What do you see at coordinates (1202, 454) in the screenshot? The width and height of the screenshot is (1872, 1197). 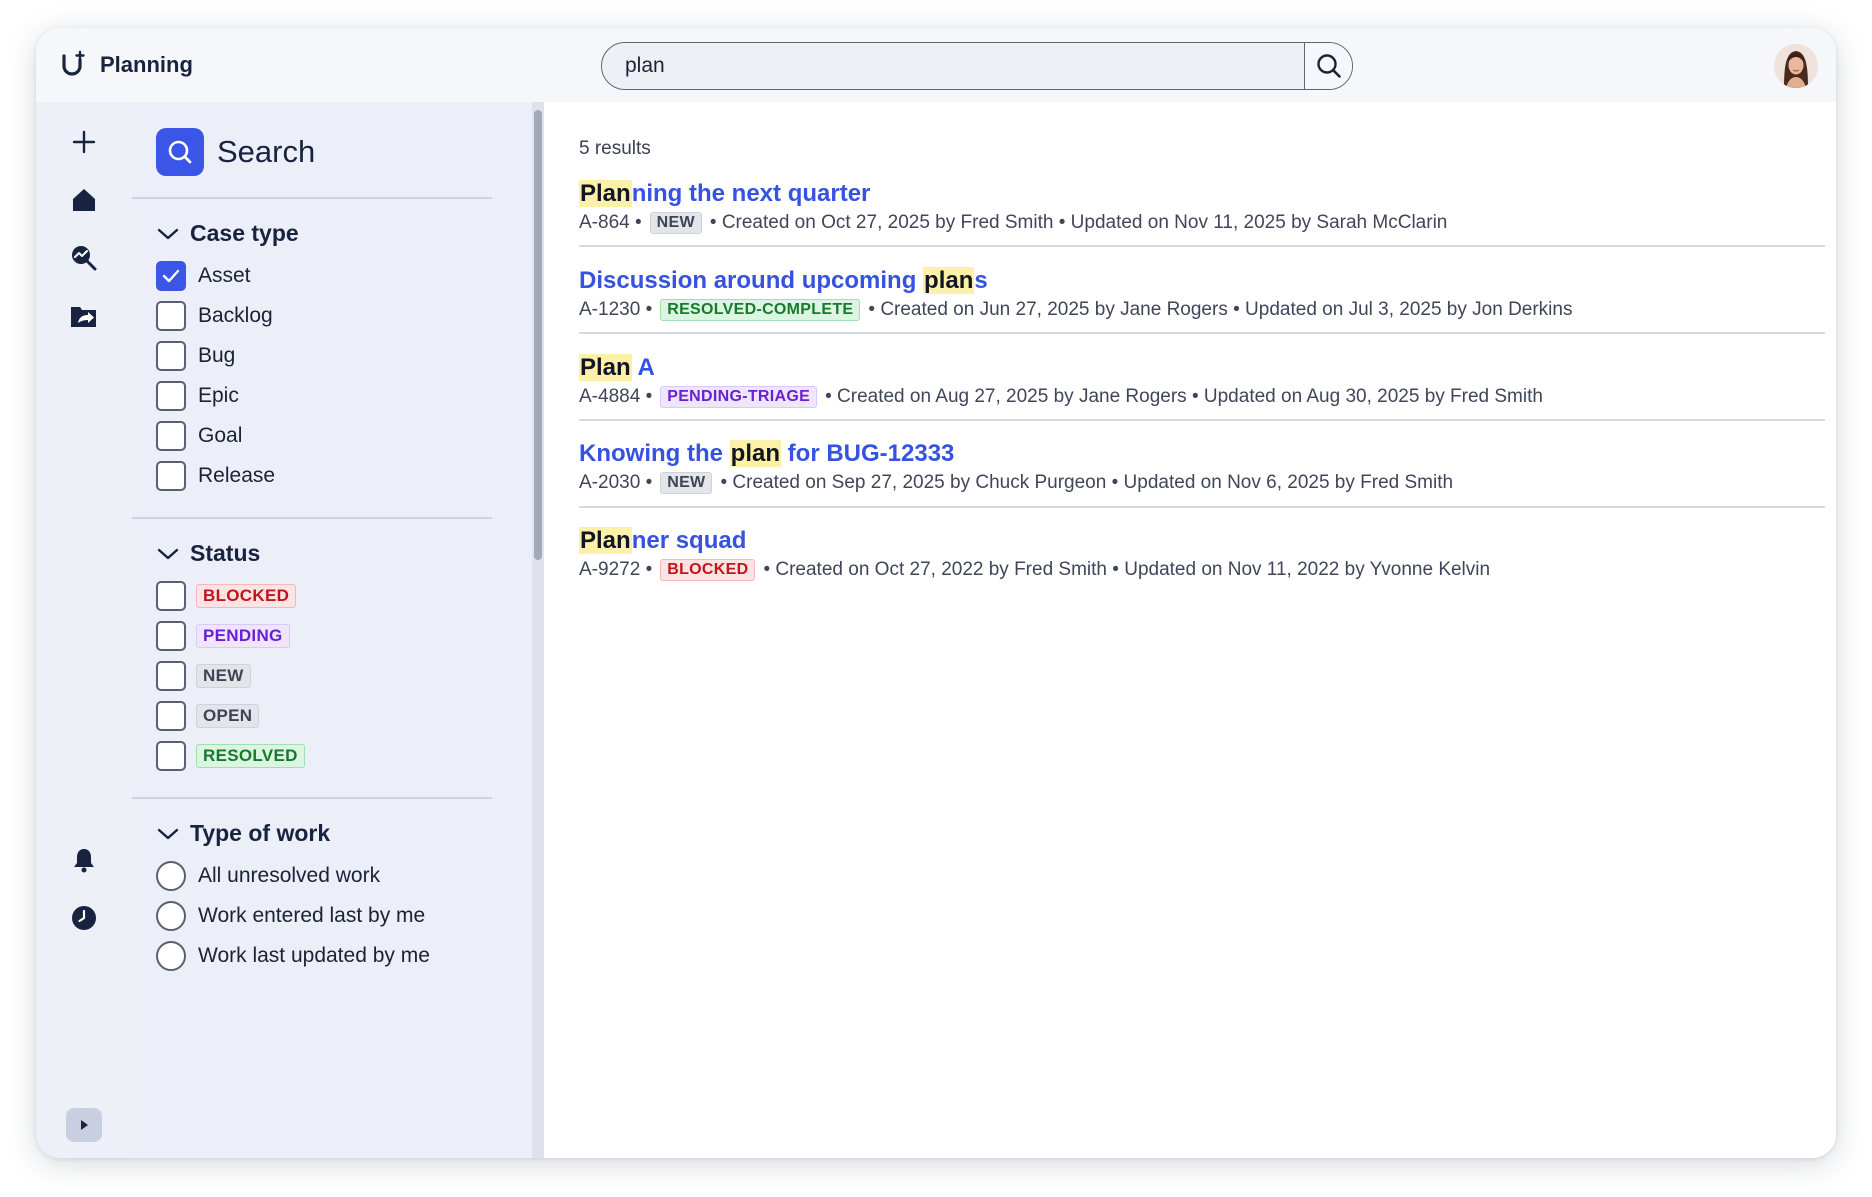 I see `result-title-link: Knowing the plan for BUG-12333` at bounding box center [1202, 454].